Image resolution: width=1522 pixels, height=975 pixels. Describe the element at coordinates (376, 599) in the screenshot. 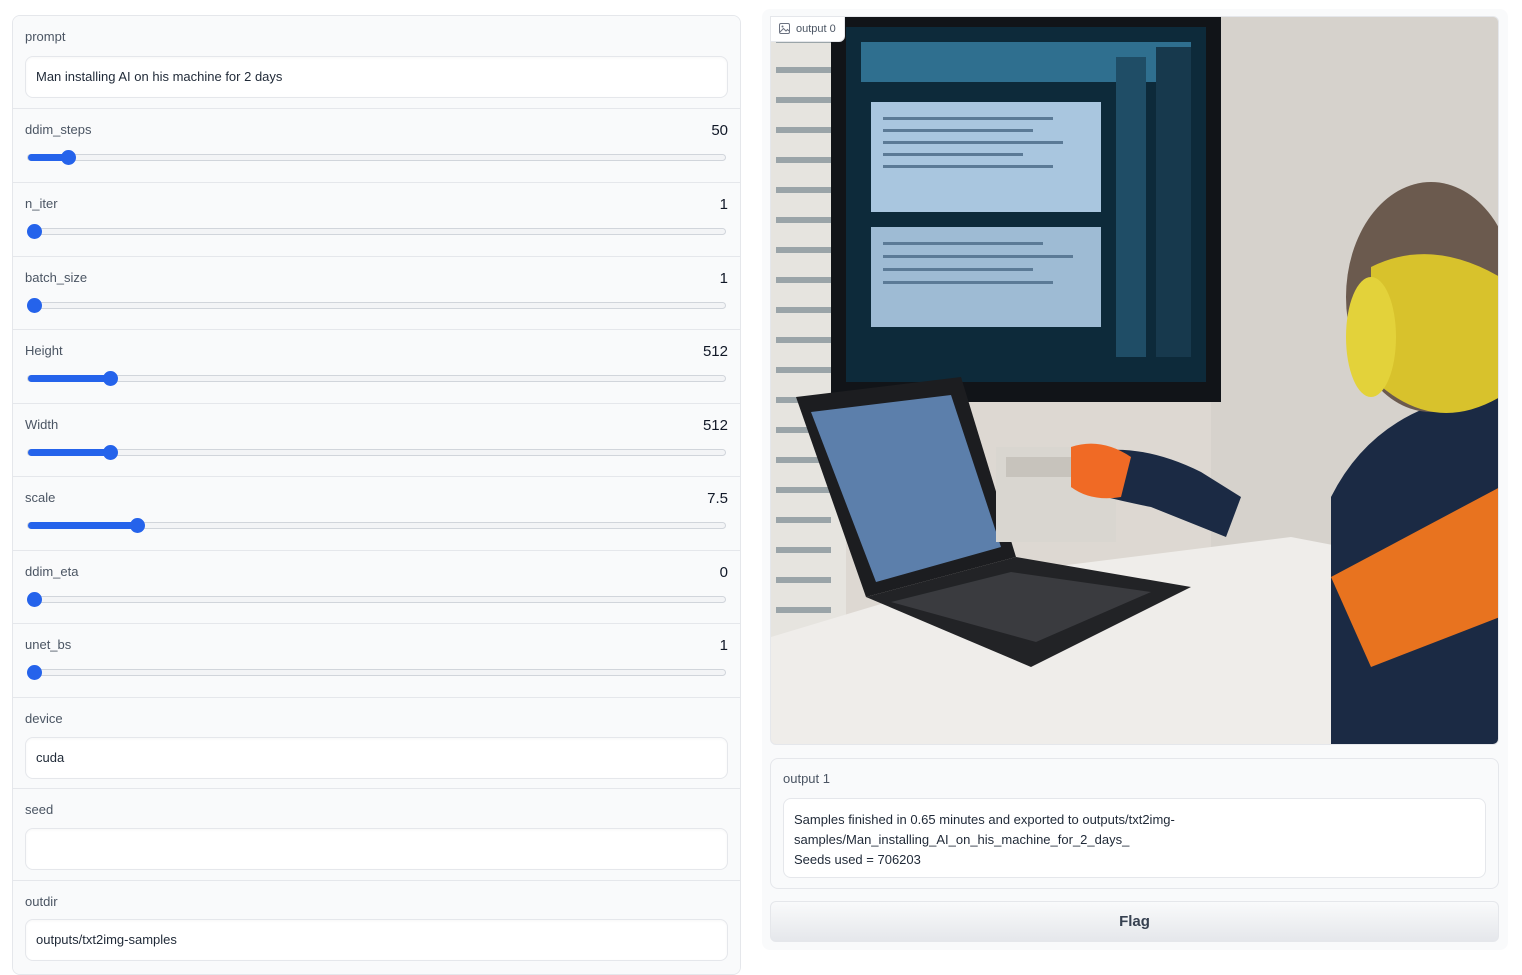

I see `ddim-eta-slider` at that location.